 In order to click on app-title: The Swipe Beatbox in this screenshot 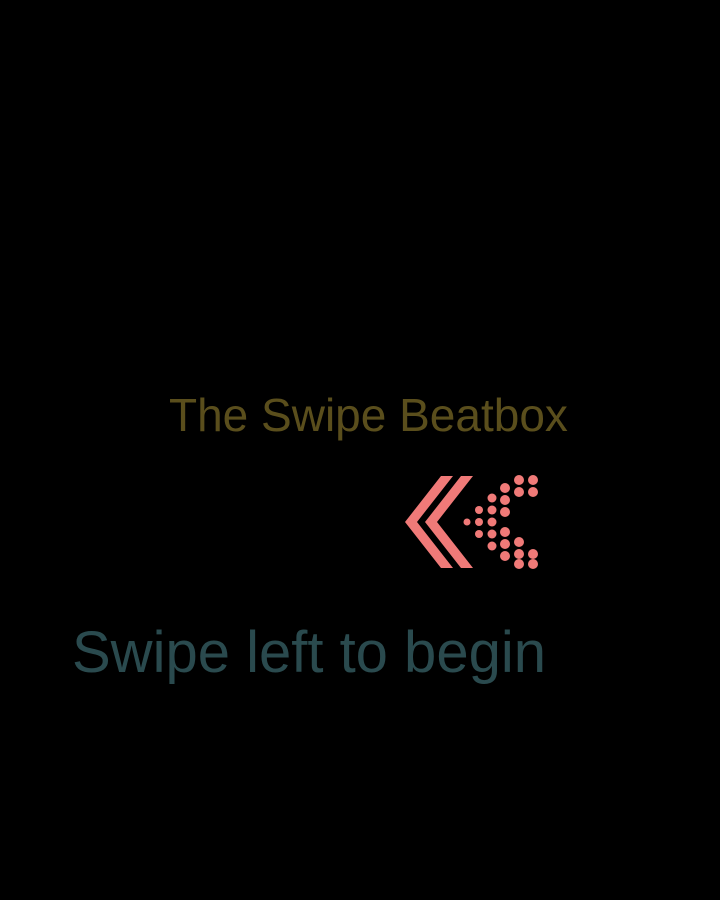, I will do `click(368, 415)`.